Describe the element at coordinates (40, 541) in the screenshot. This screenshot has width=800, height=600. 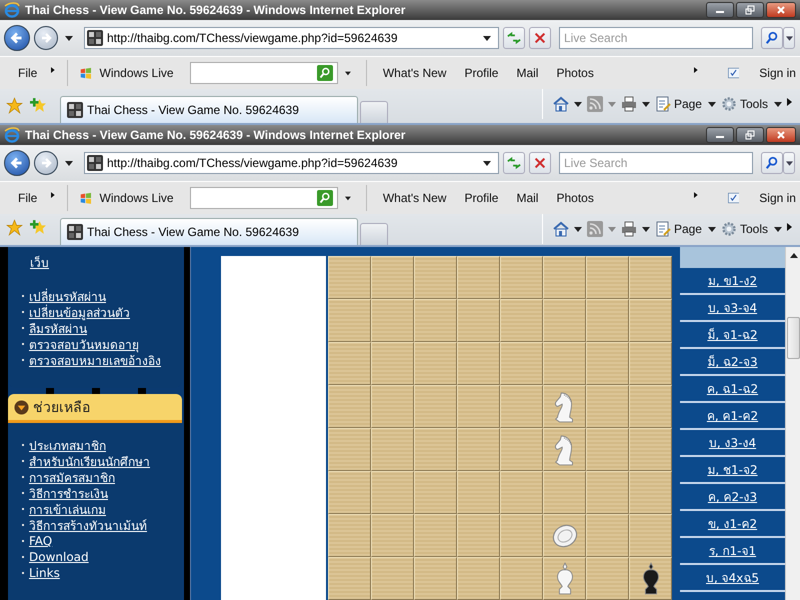
I see `sidebar-link: FAQ` at that location.